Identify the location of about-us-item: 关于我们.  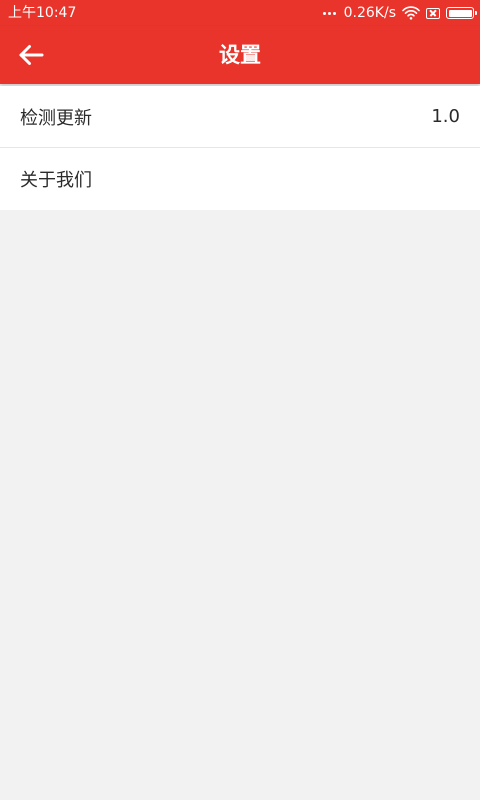
(240, 179).